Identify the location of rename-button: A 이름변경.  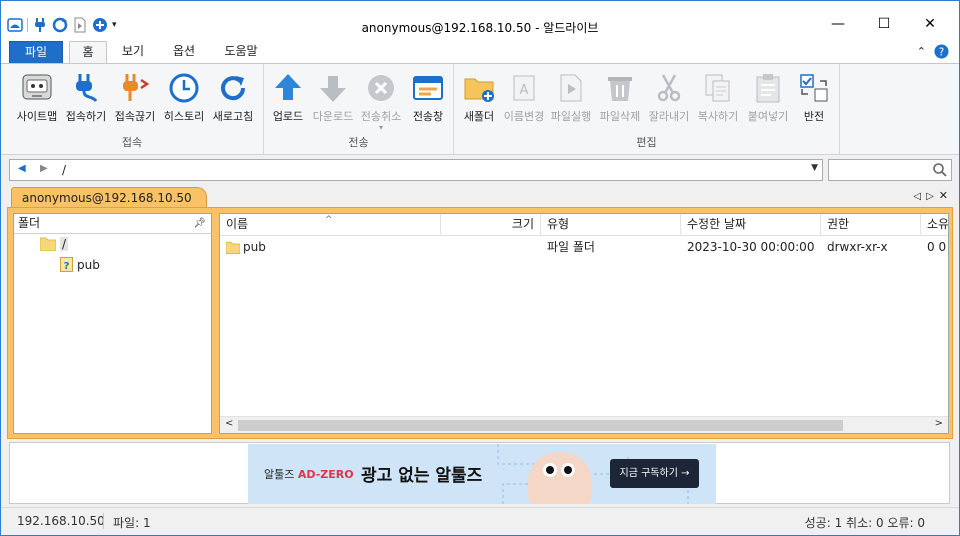
(524, 102).